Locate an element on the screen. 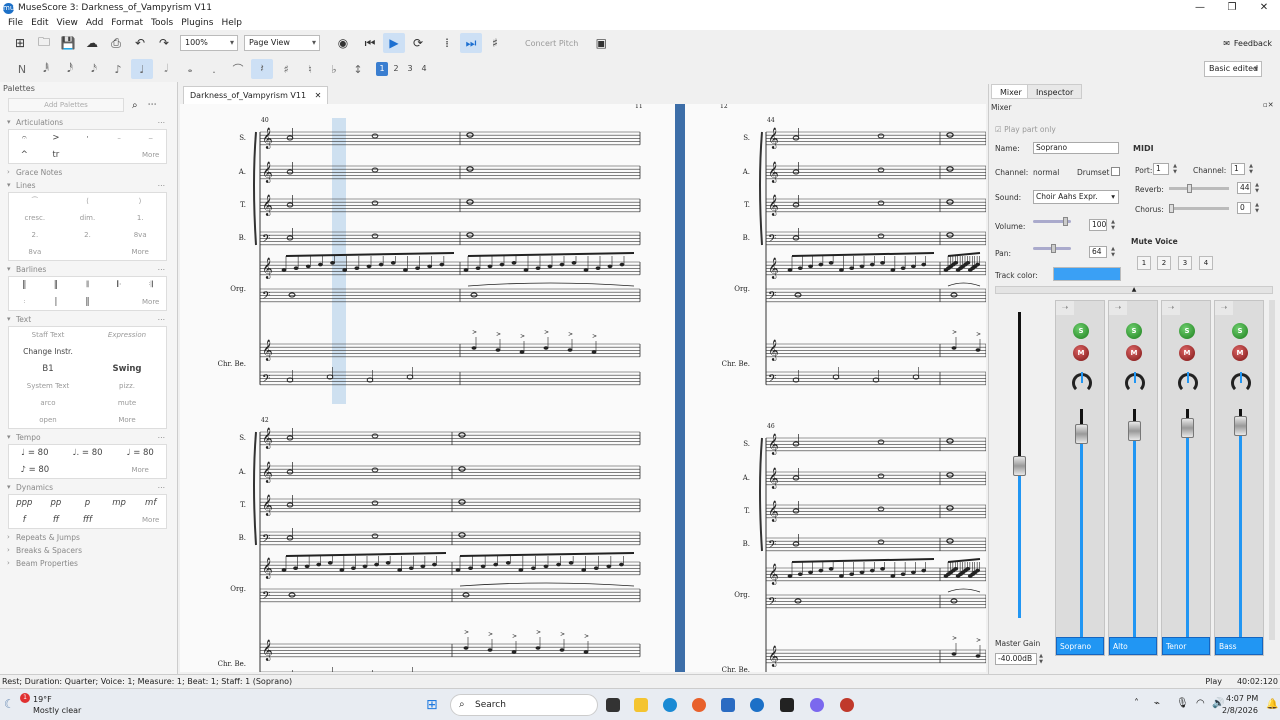 This screenshot has width=1280, height=720. clock-time: 4:07 PM is located at coordinates (1242, 698).